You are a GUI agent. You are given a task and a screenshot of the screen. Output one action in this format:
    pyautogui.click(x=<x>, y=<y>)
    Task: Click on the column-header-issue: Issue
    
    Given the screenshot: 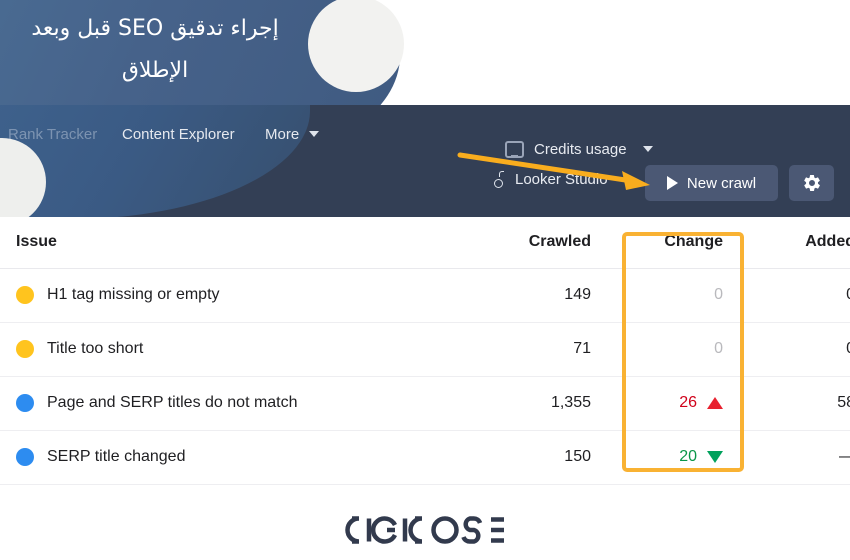 What is the action you would take?
    pyautogui.click(x=228, y=243)
    